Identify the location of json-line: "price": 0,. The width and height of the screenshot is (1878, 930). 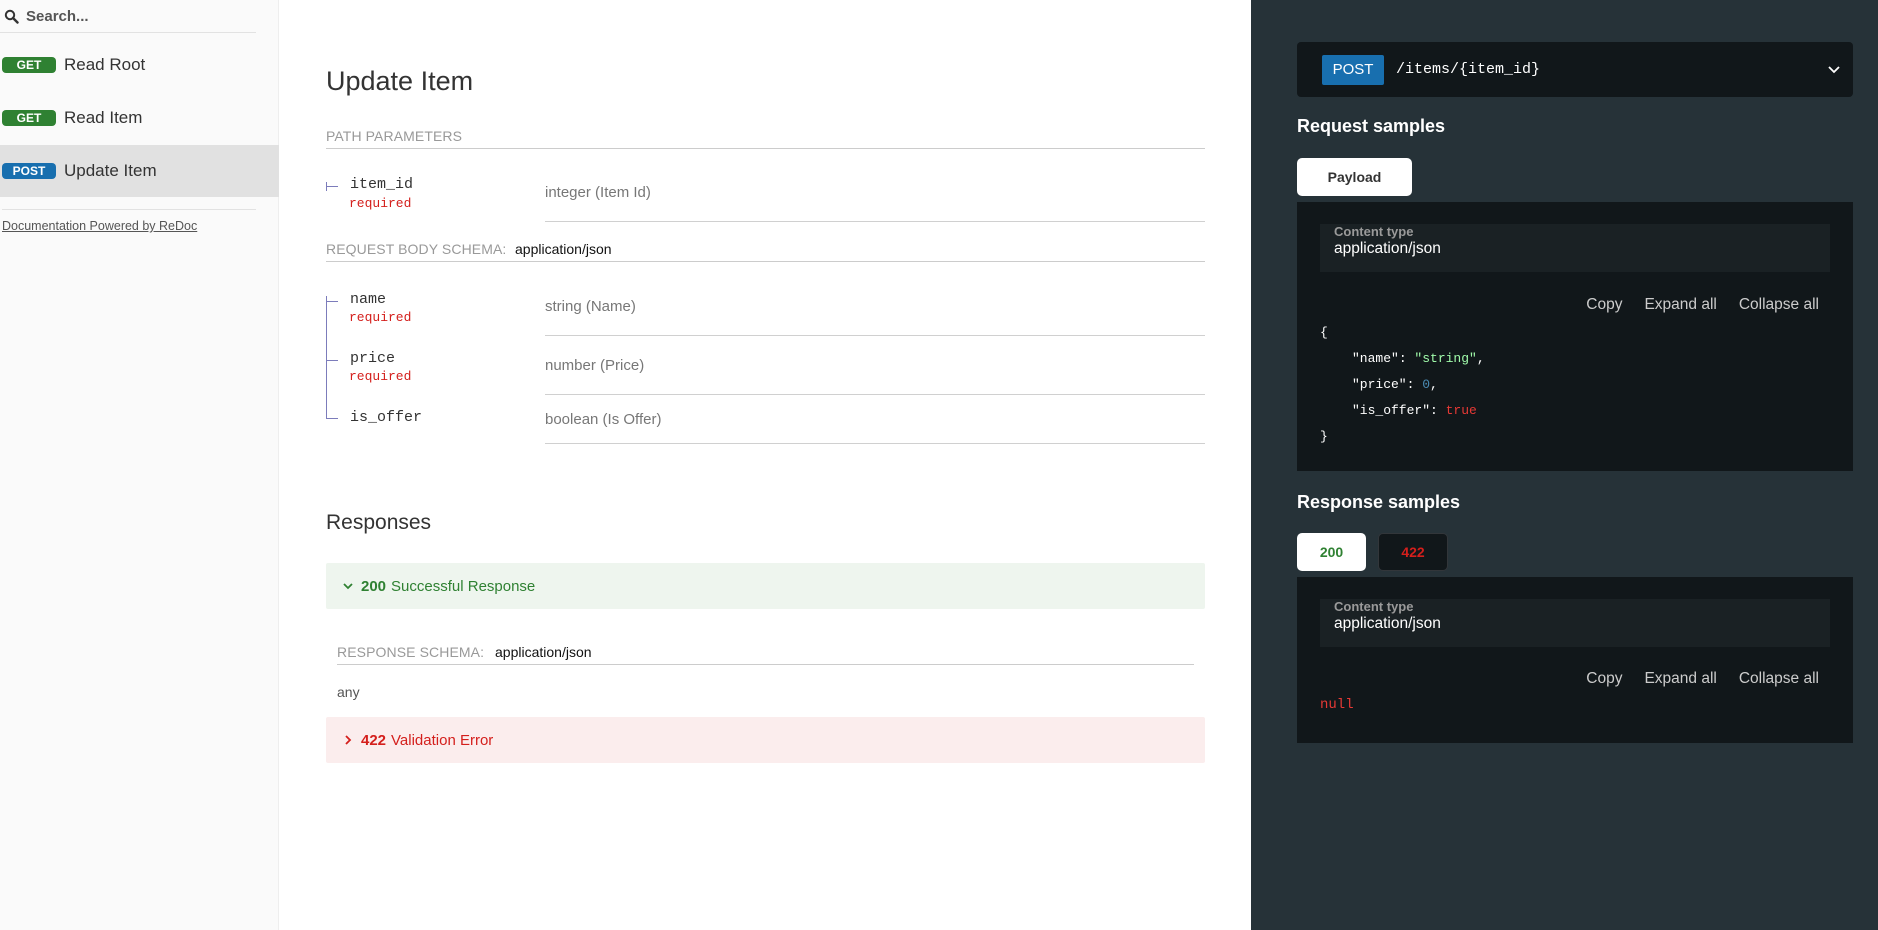
(1395, 384).